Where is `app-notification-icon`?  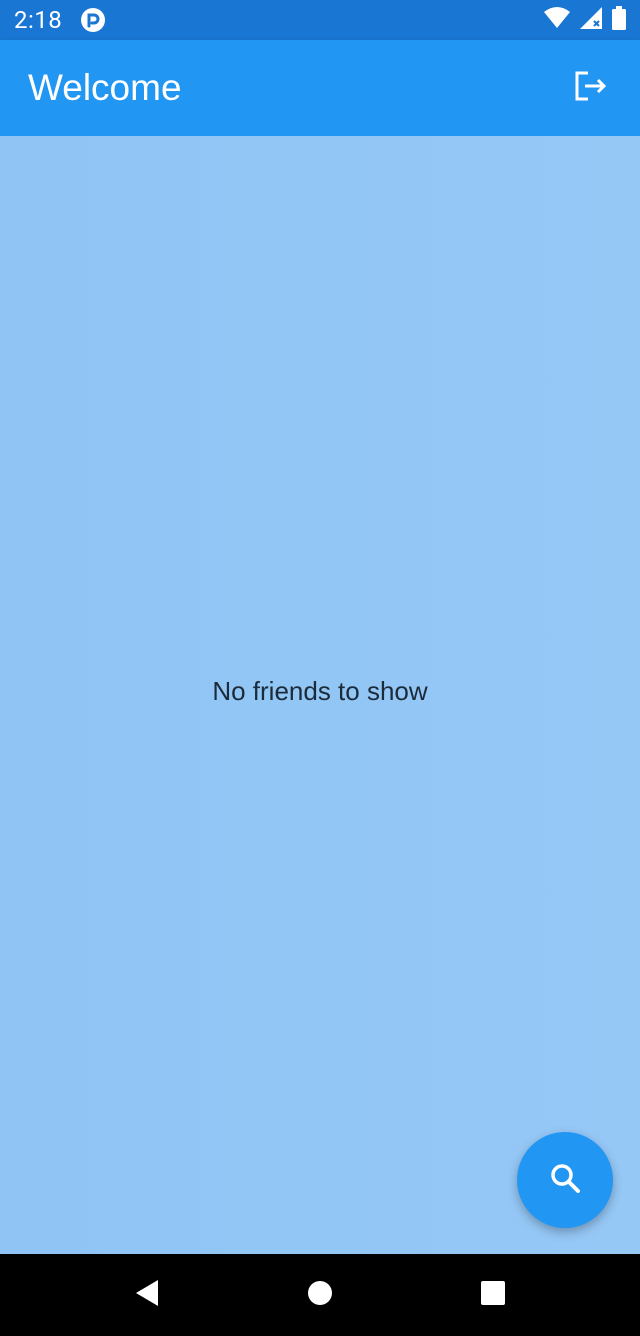
app-notification-icon is located at coordinates (93, 20).